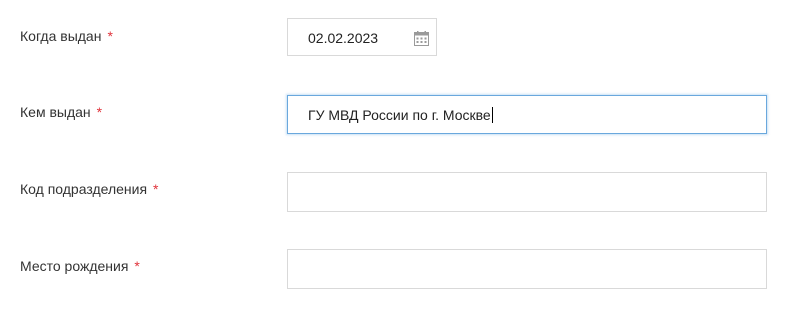 This screenshot has height=328, width=790. I want to click on calendar-icon, so click(421, 38).